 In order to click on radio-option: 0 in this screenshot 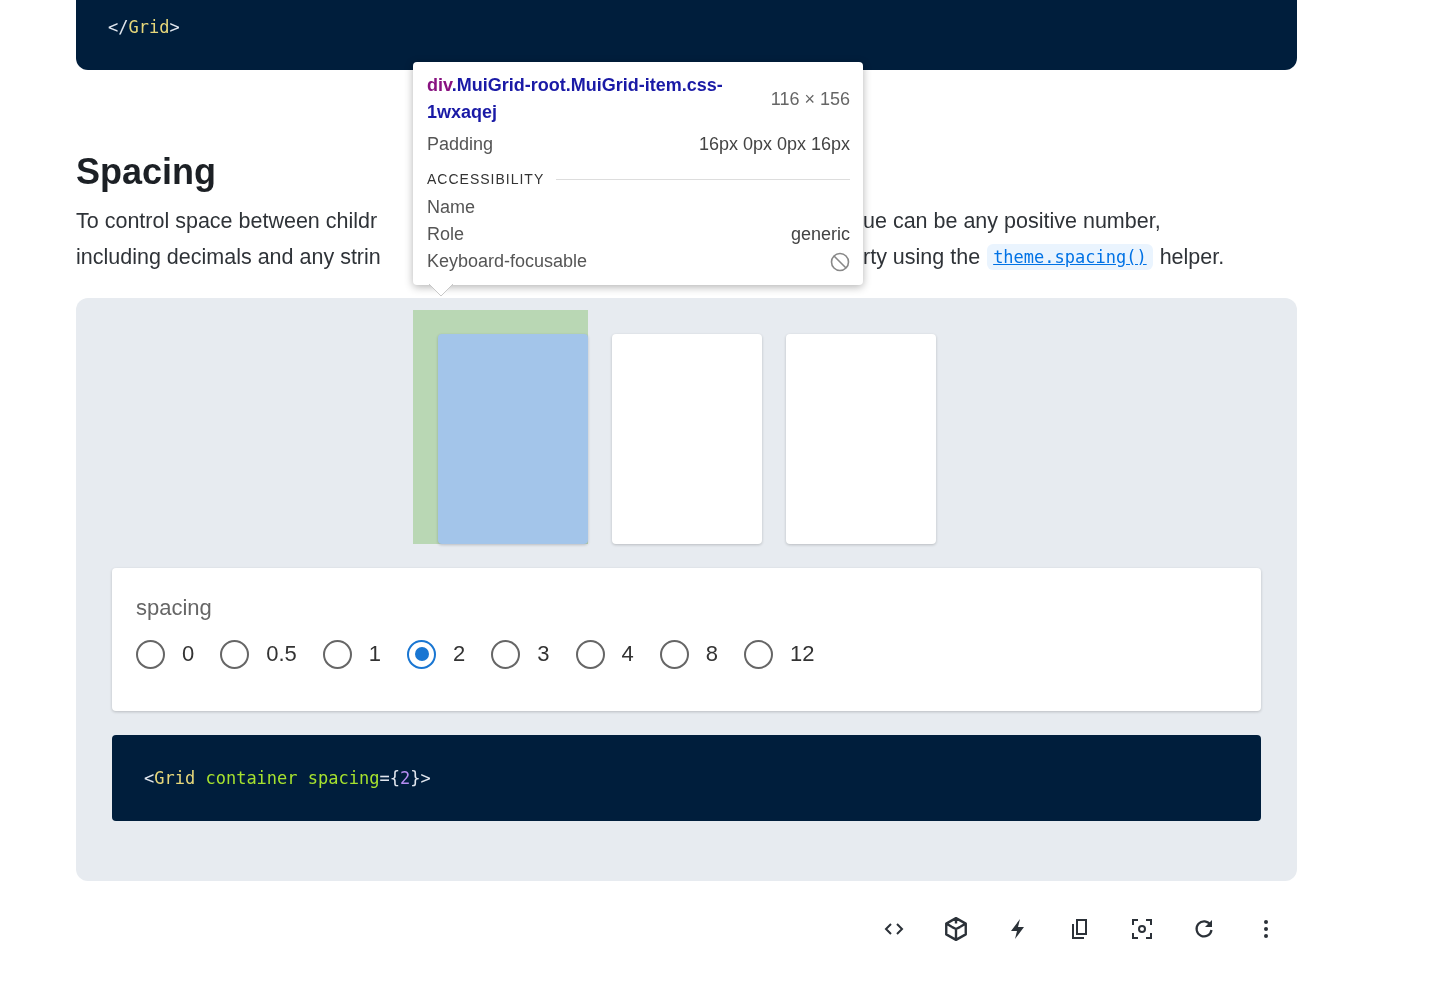, I will do `click(165, 654)`.